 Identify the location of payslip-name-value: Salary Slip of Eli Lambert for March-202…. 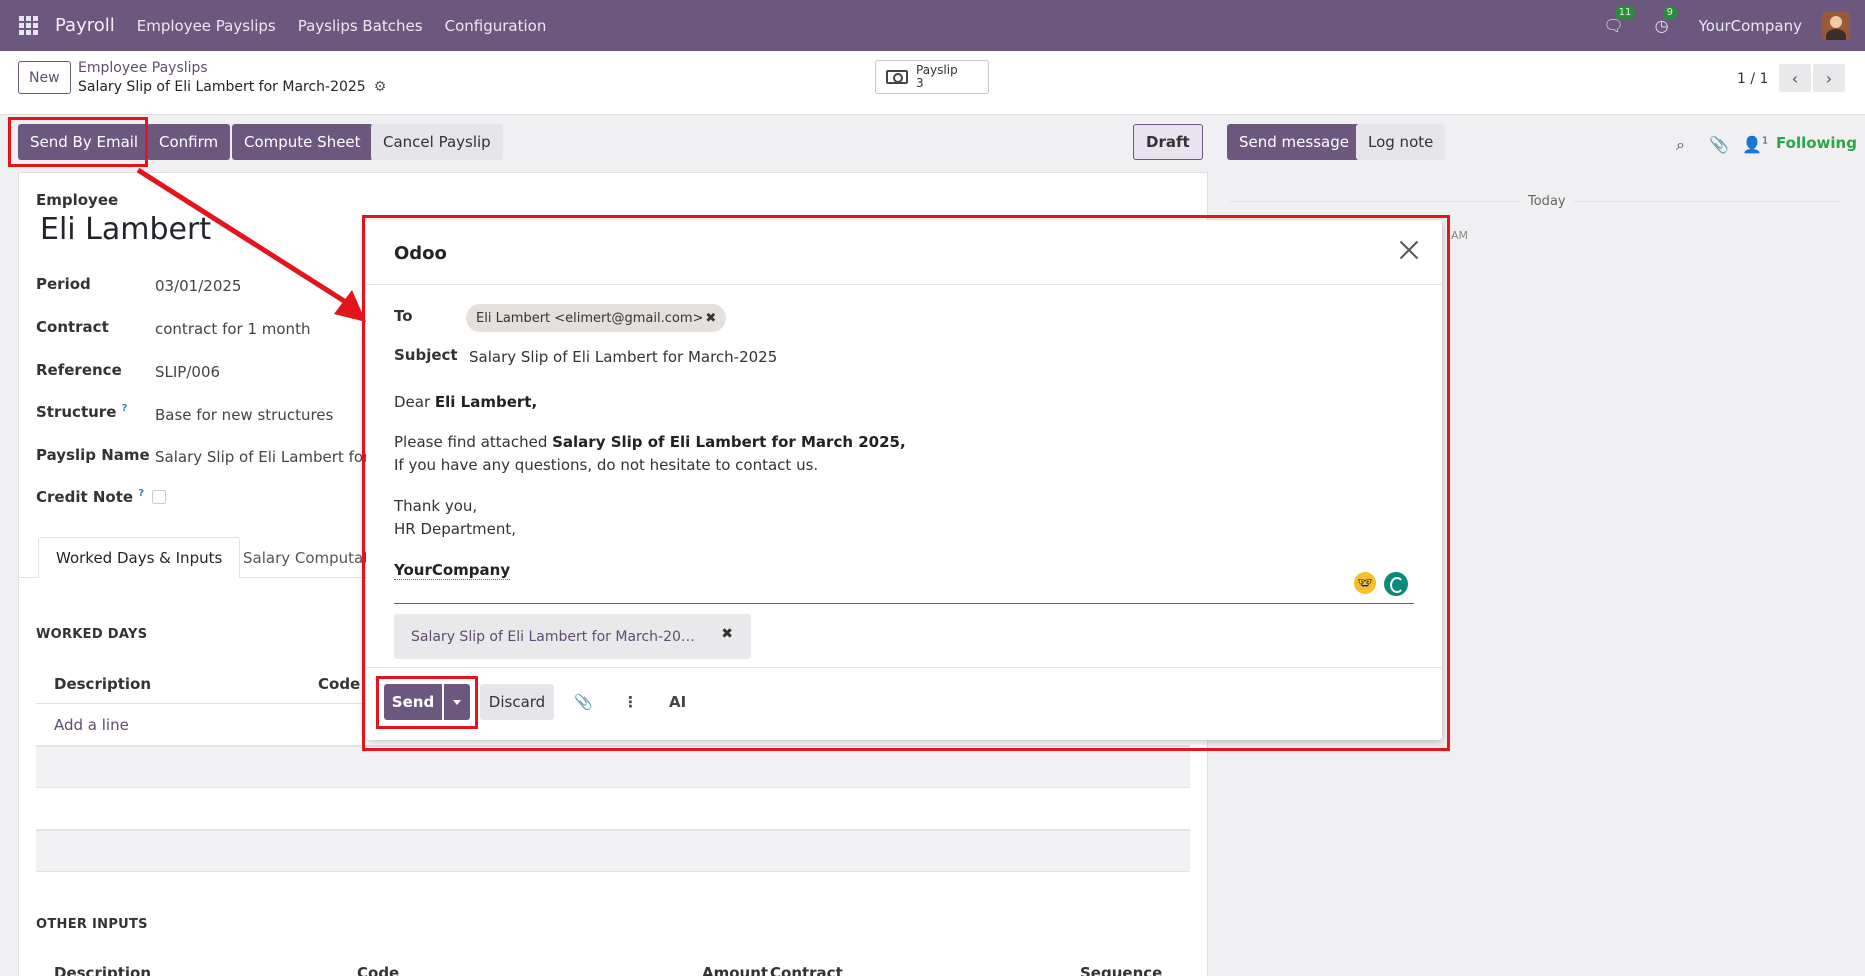
(262, 457).